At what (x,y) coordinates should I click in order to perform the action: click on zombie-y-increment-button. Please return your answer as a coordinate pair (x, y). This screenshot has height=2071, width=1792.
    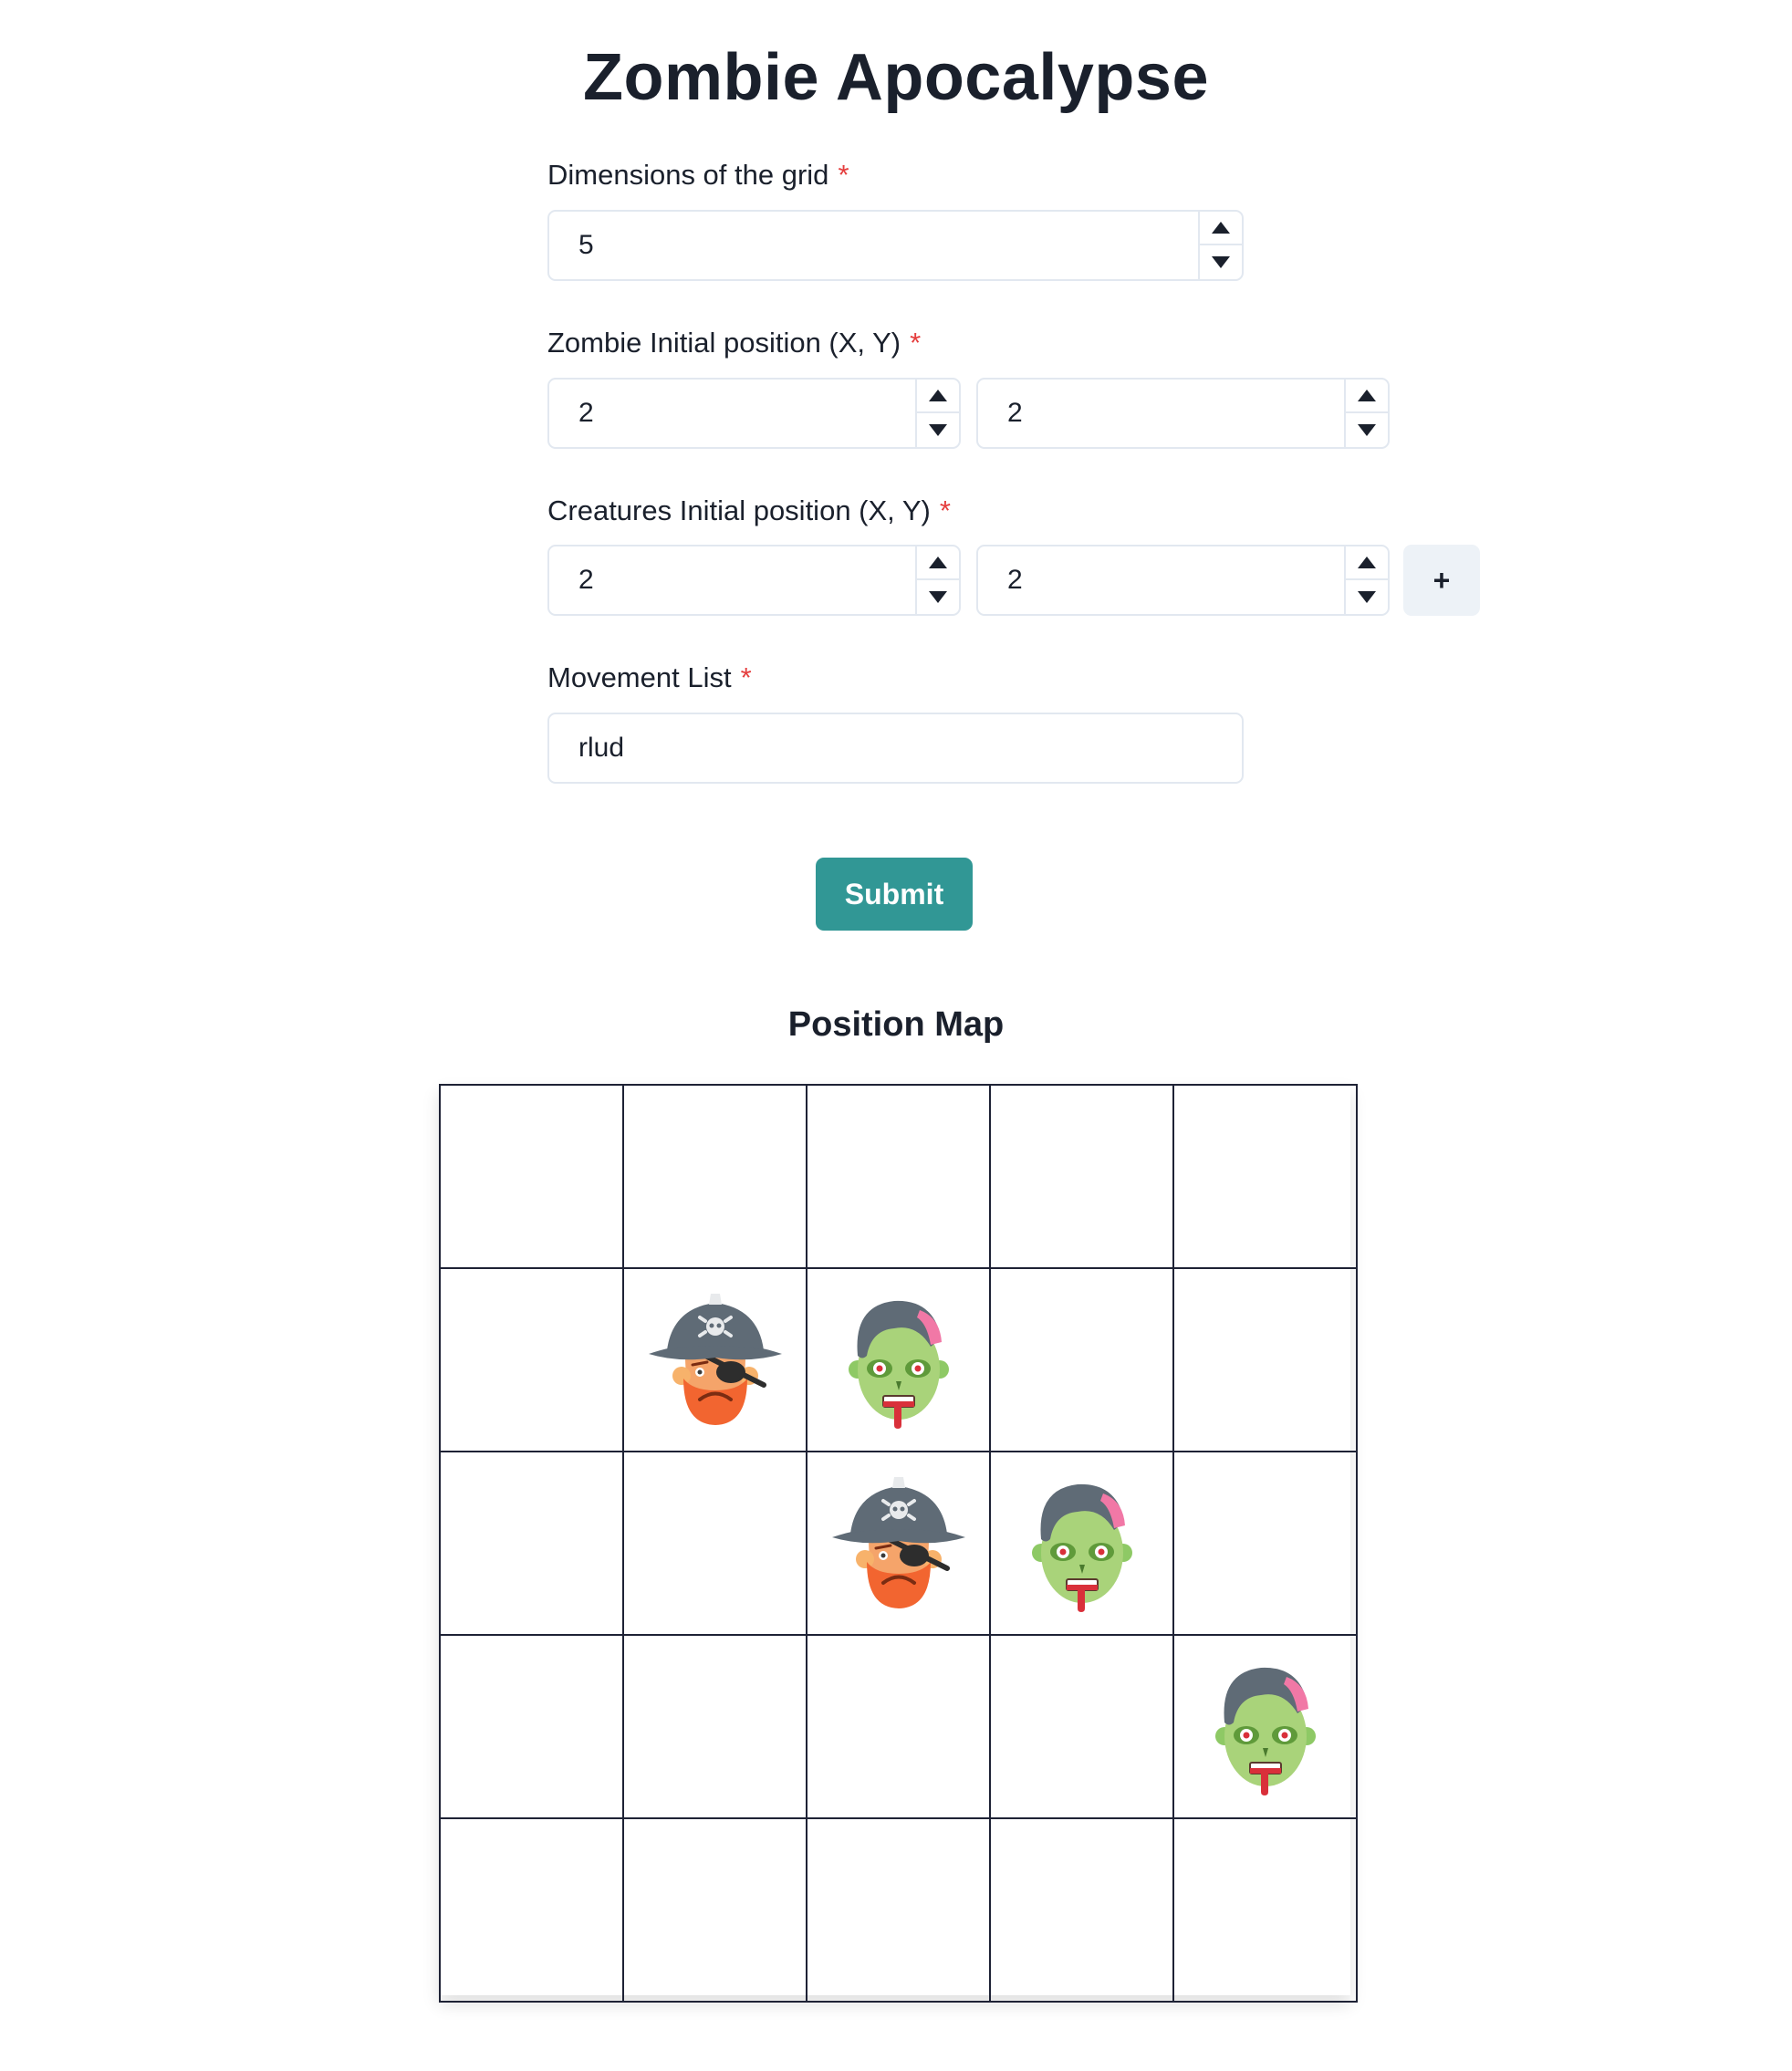
    Looking at the image, I should click on (1367, 396).